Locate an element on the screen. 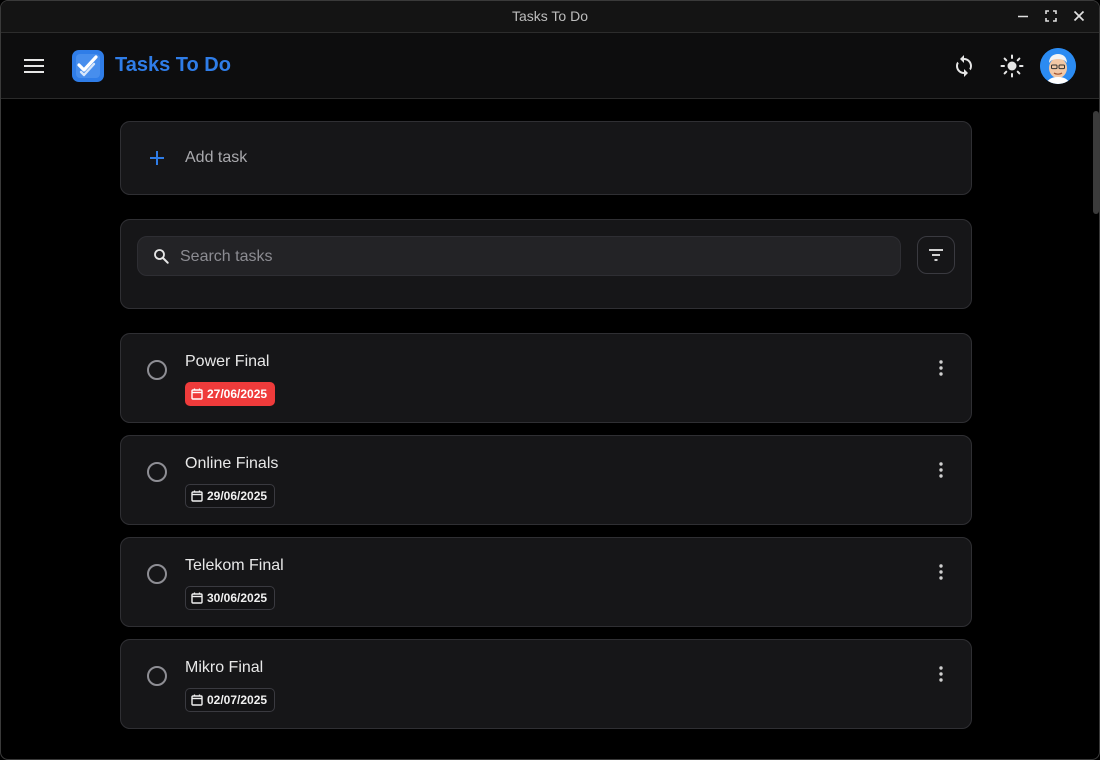  minimize-icon is located at coordinates (1023, 16).